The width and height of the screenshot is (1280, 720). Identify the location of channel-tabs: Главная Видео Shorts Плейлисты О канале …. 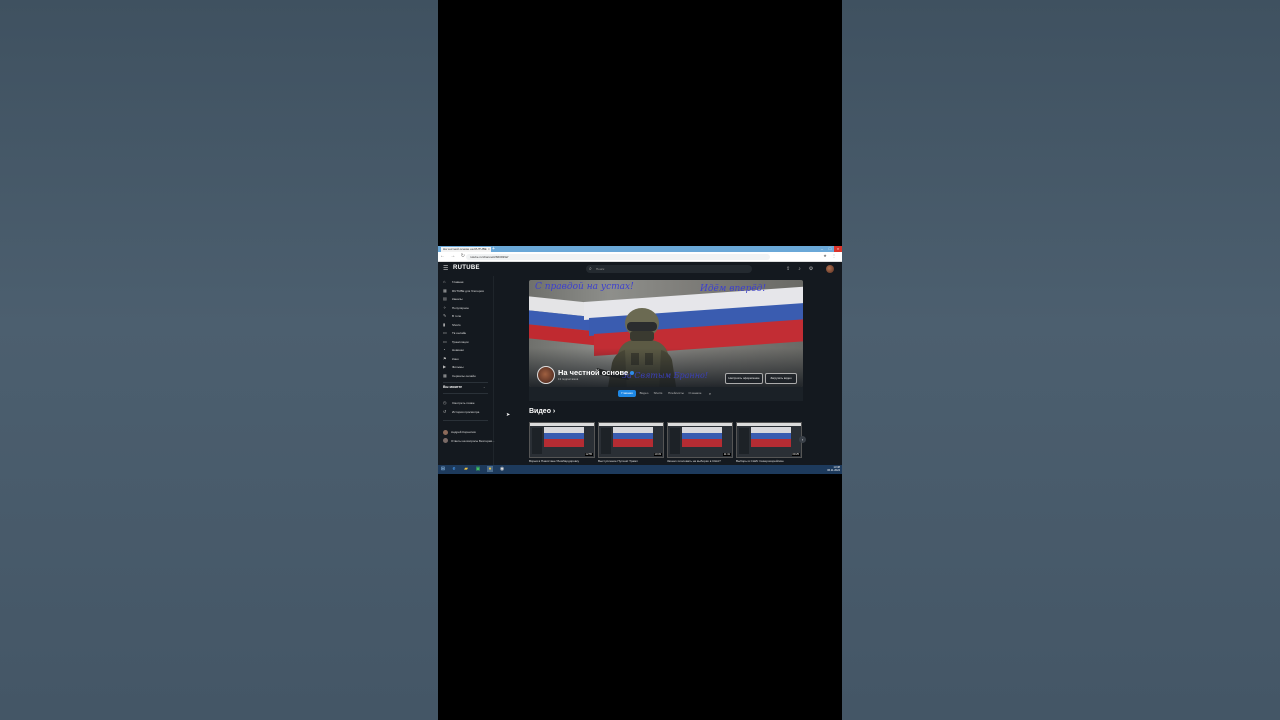
(666, 394).